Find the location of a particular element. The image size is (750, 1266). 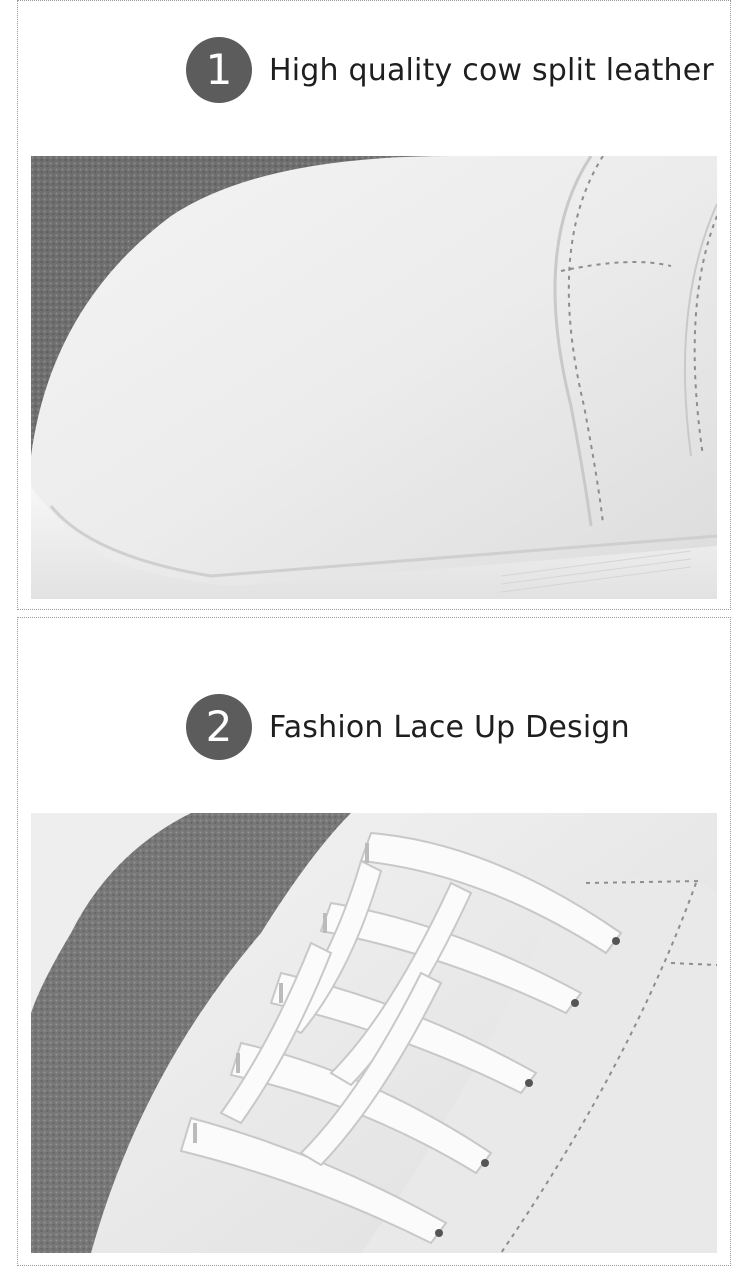

feature-title: High quality cow split leather is located at coordinates (491, 70).